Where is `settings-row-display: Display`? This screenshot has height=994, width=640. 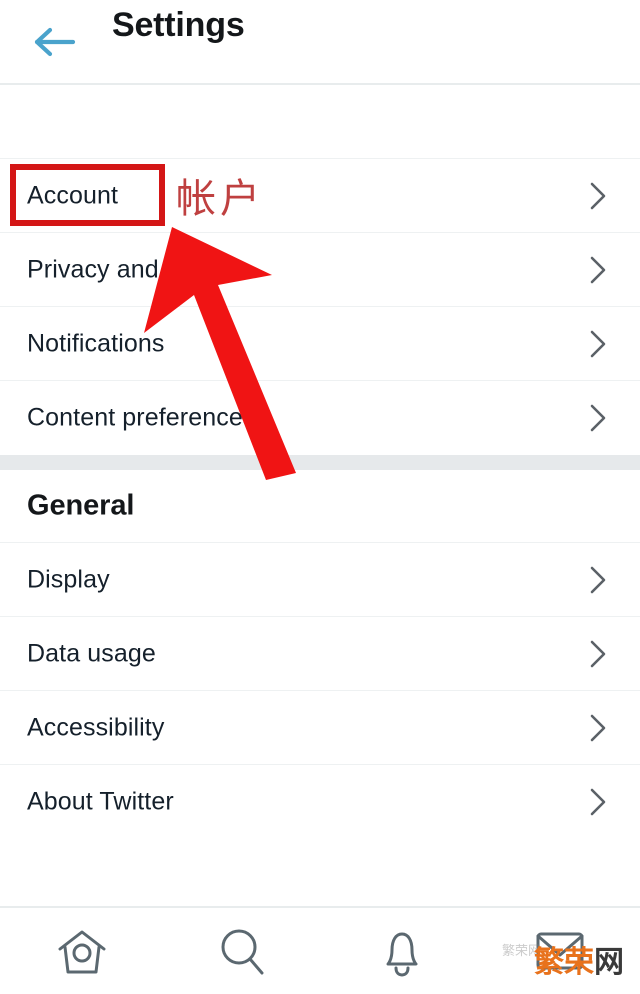 settings-row-display: Display is located at coordinates (320, 579).